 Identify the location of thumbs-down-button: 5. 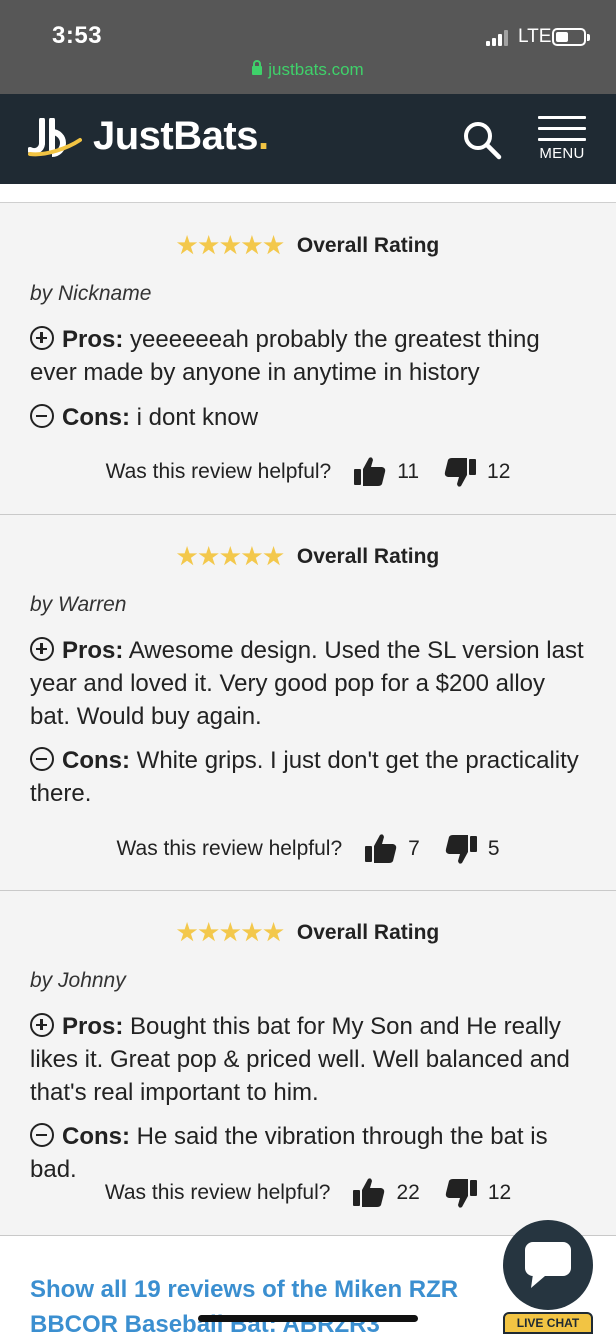
(472, 849).